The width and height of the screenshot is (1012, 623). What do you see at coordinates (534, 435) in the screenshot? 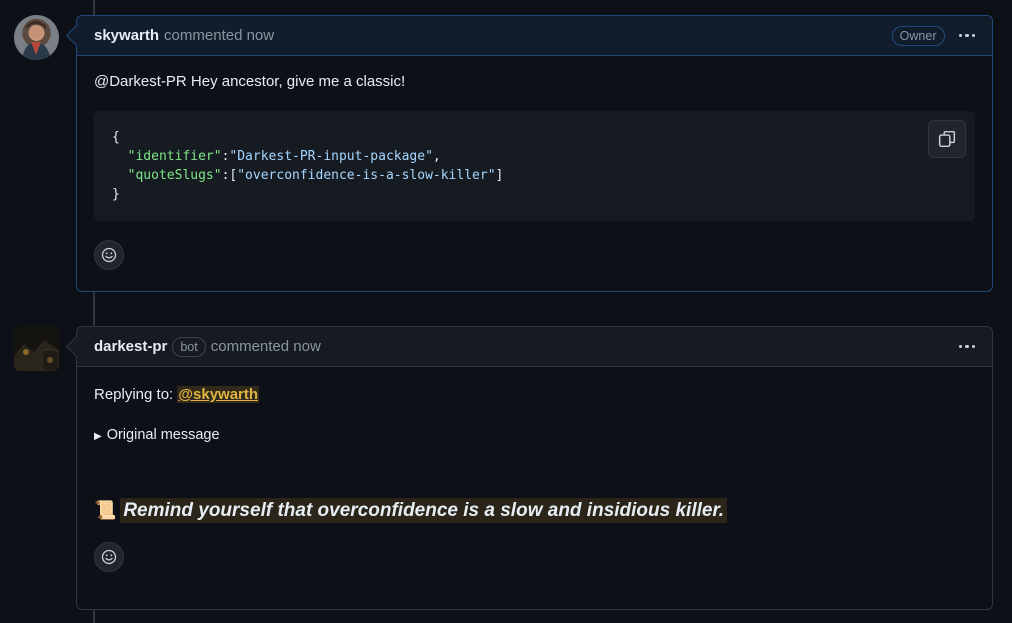
I see `original-message-details: ▶ Original message` at bounding box center [534, 435].